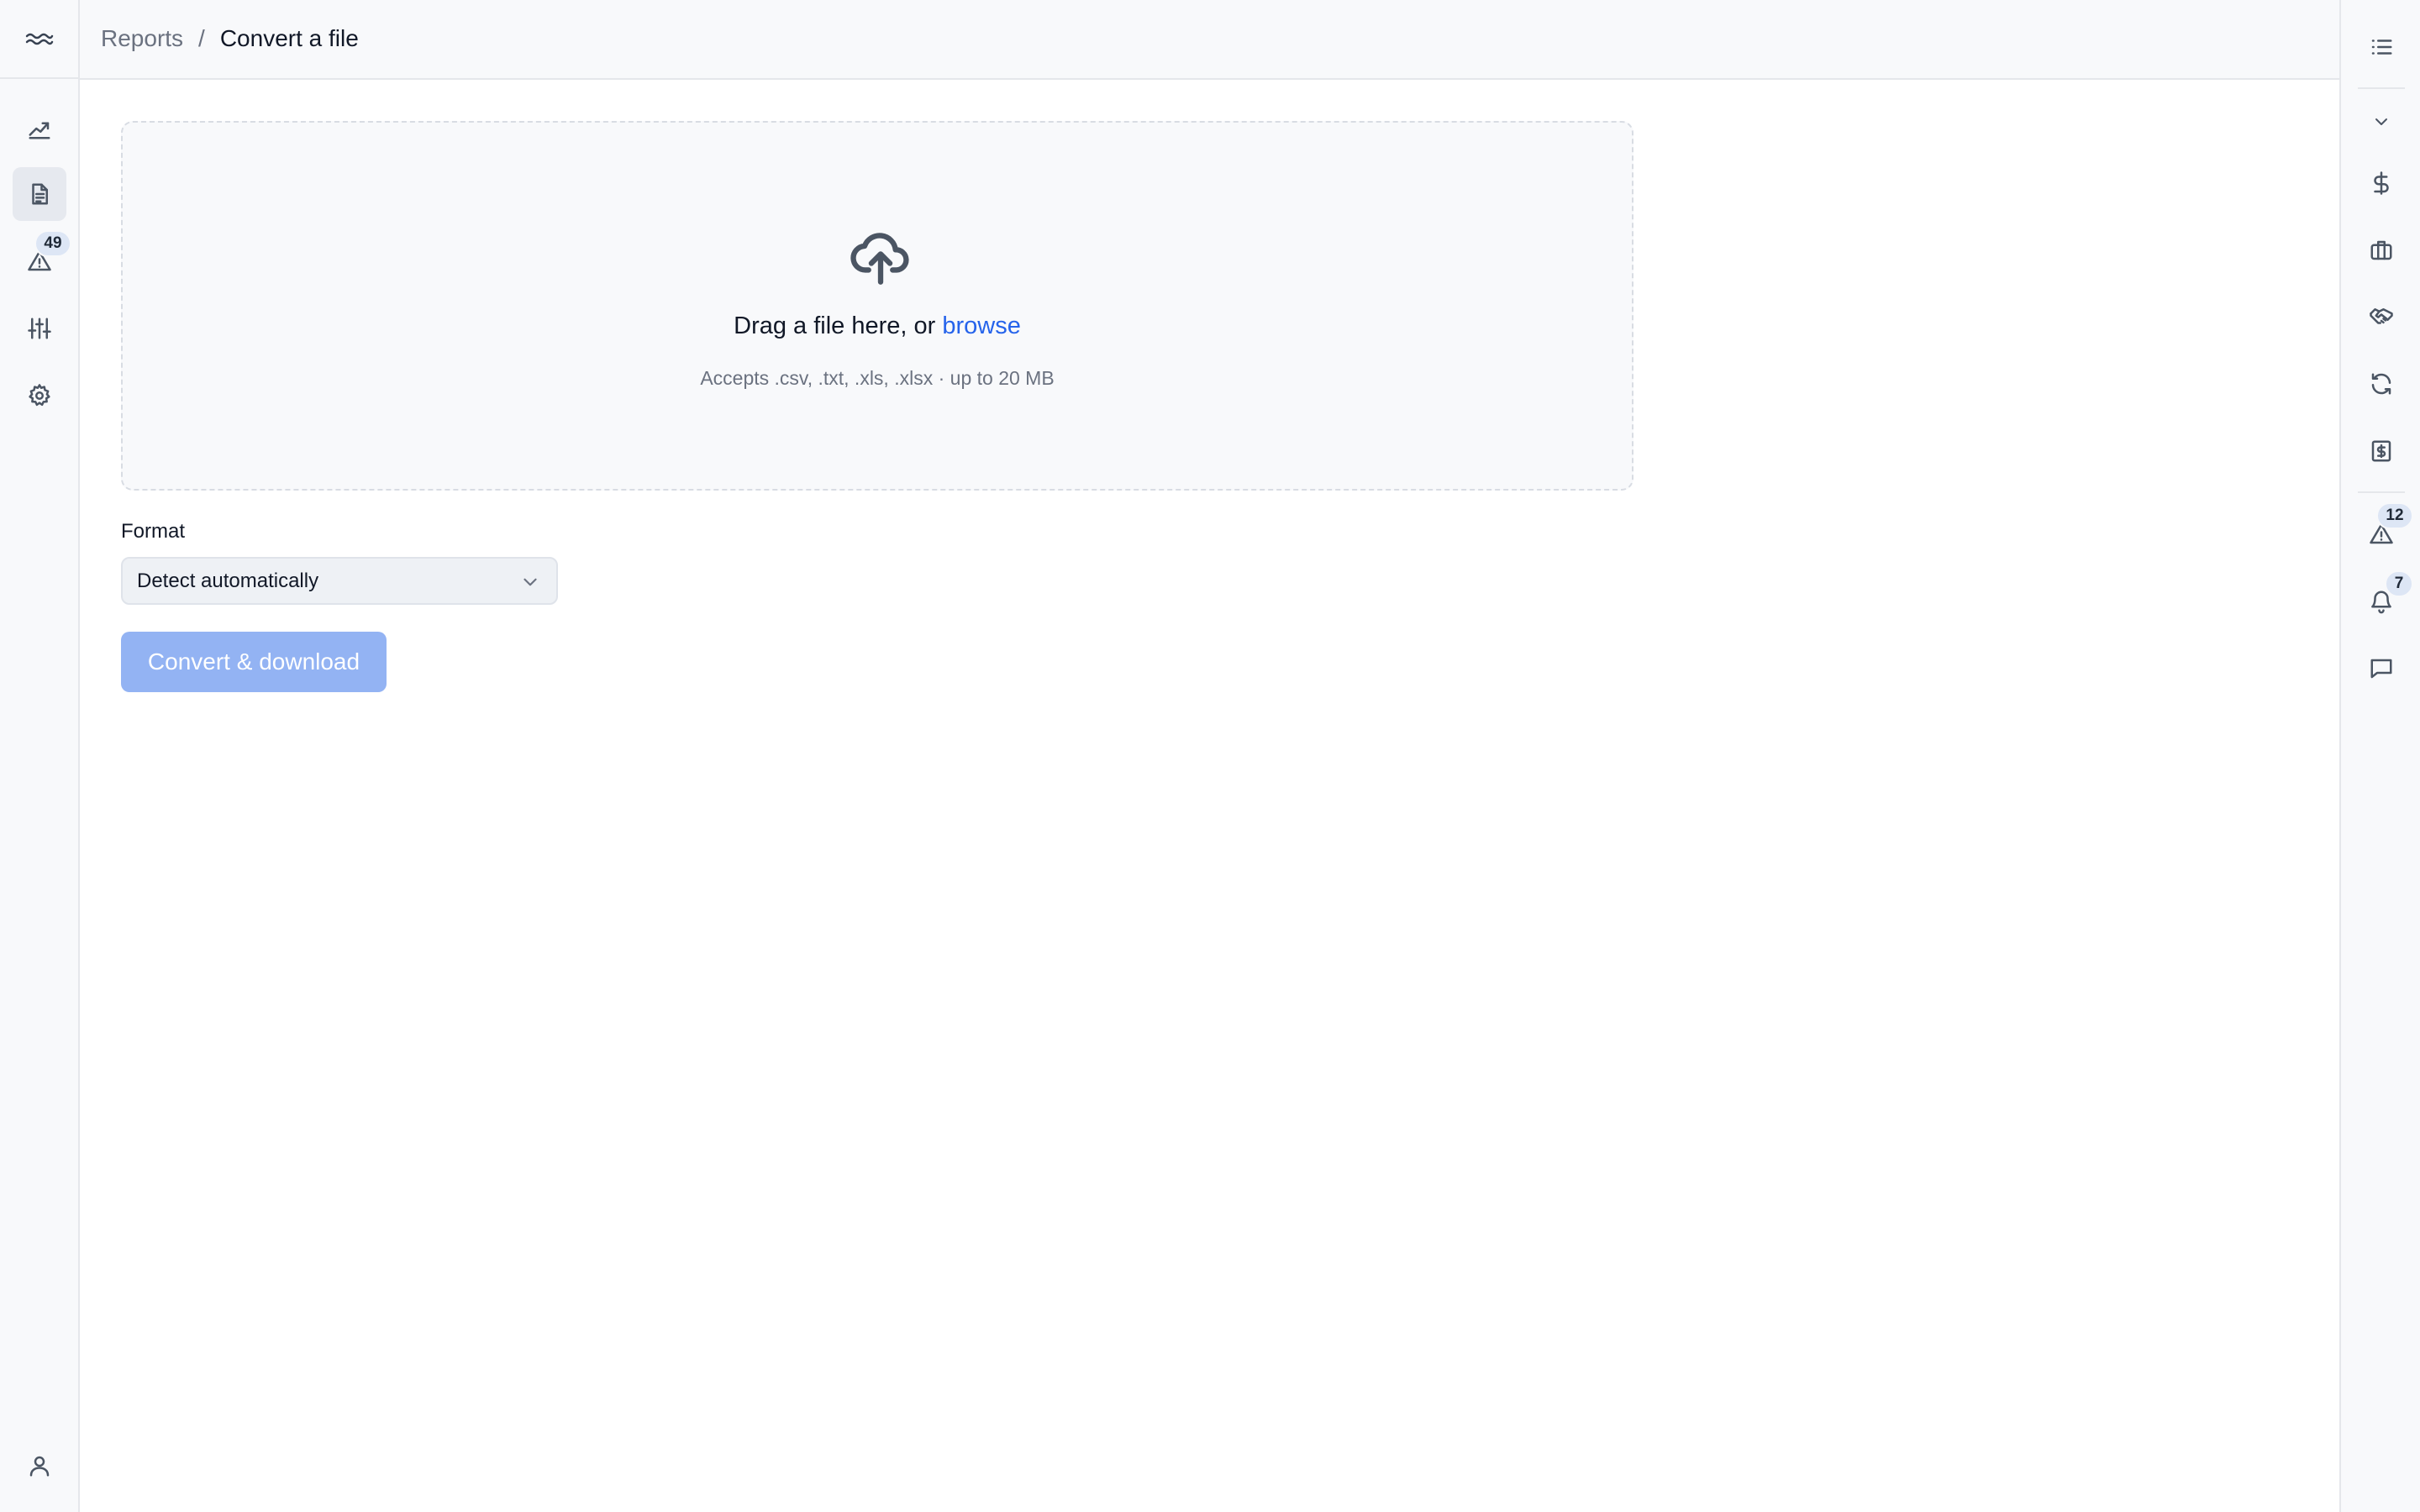  I want to click on format-select-value: Detect automatically, so click(228, 580).